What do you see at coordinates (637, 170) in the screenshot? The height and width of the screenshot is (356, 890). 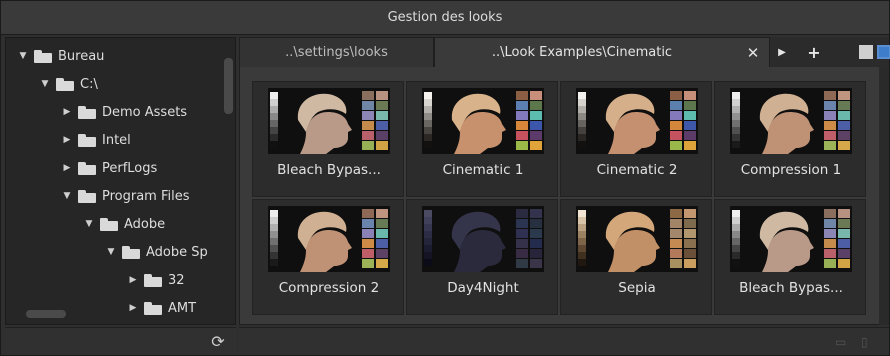 I see `look-name: Cinematic 2` at bounding box center [637, 170].